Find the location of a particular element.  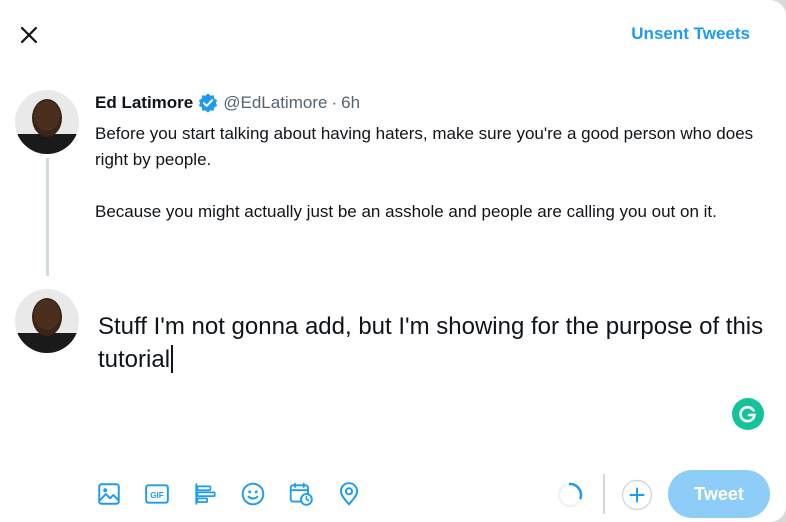

gif-button: GIF is located at coordinates (168, 494).